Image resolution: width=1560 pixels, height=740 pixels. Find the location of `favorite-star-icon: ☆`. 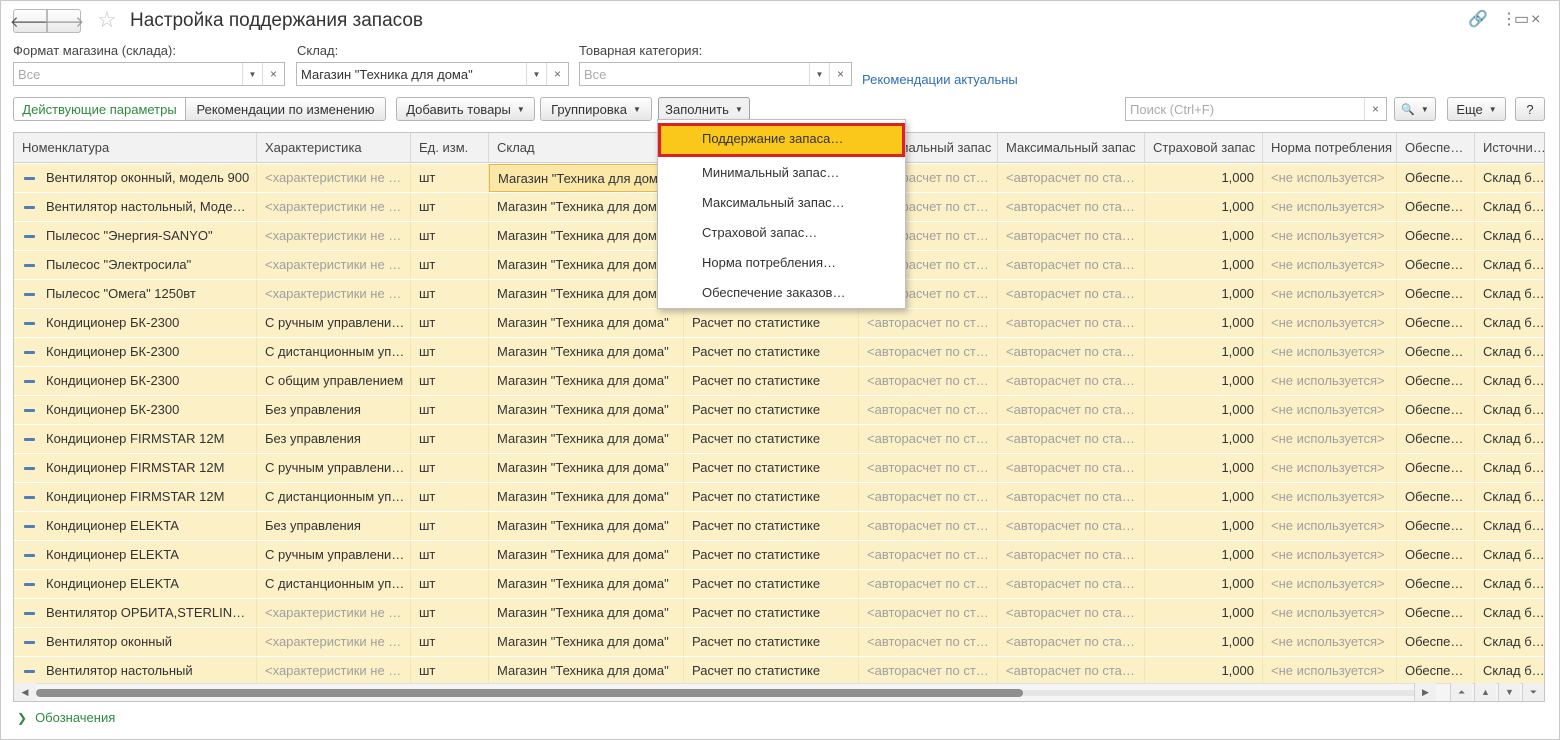

favorite-star-icon: ☆ is located at coordinates (107, 20).